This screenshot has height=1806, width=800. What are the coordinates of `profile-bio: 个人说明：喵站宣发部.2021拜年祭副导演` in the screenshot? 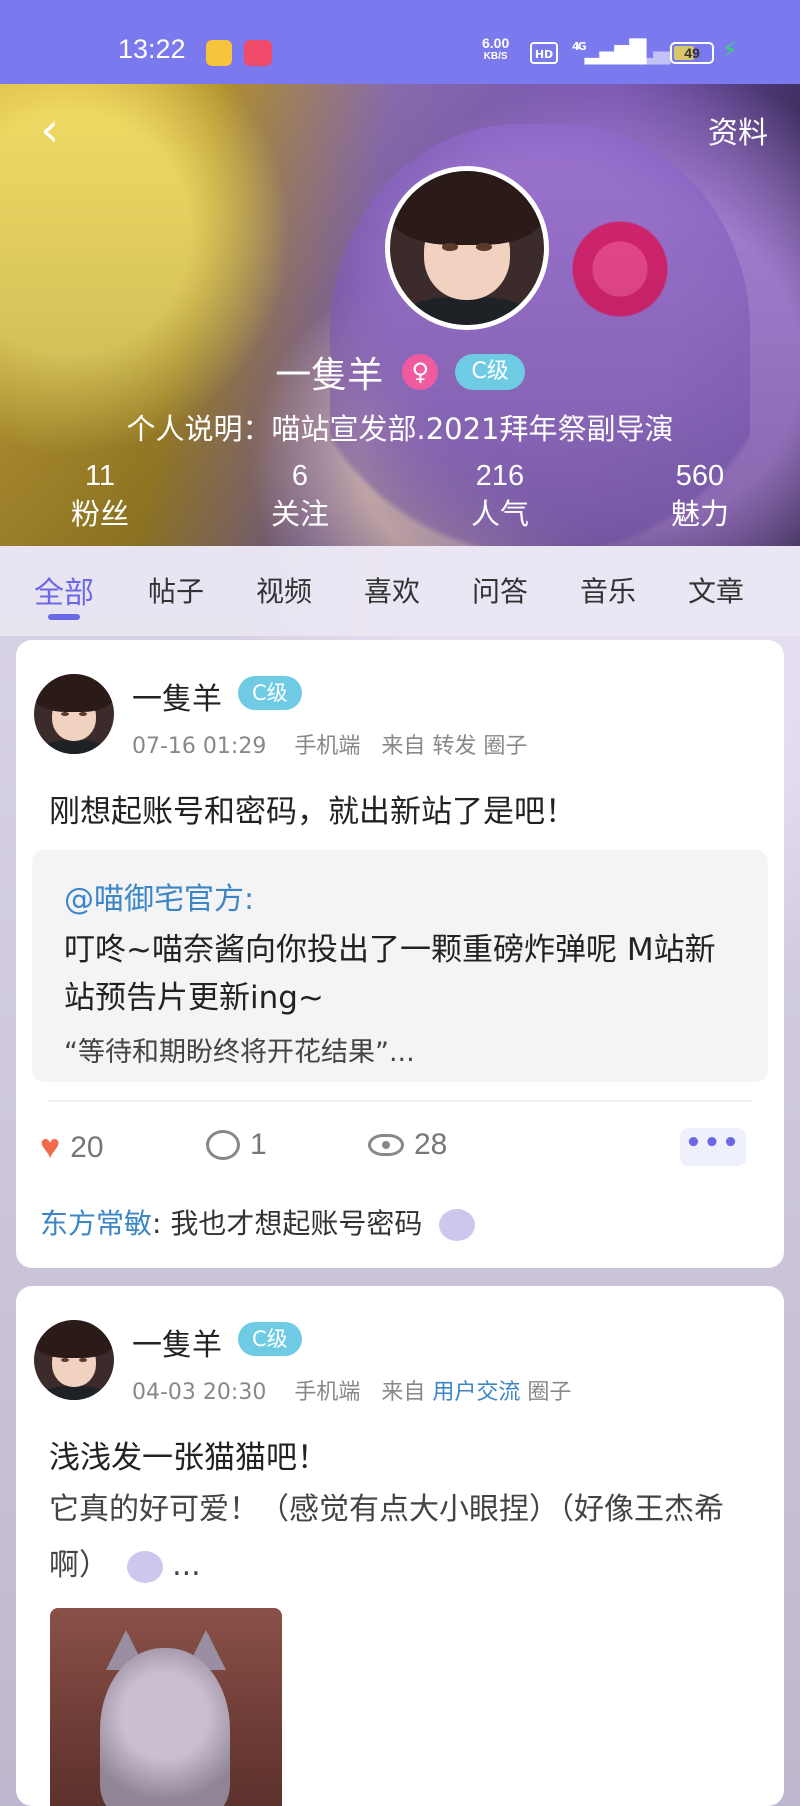 It's located at (400, 429).